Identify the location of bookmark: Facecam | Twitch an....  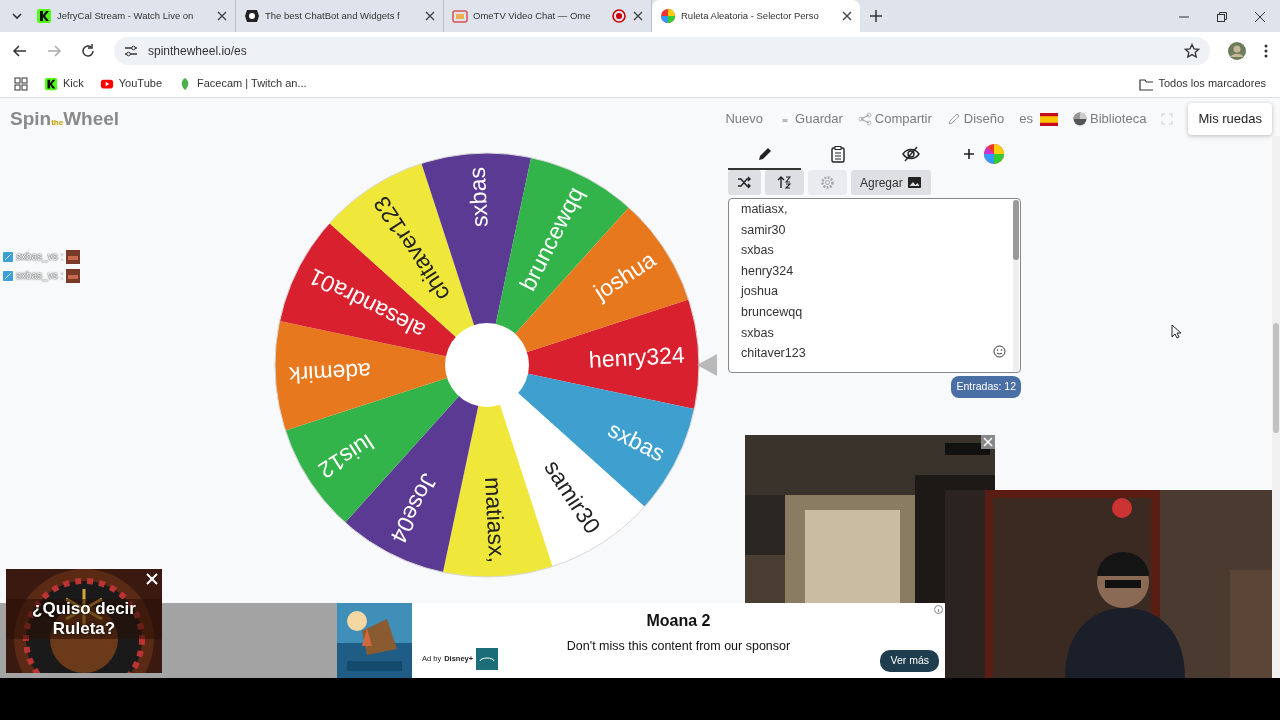
(242, 83).